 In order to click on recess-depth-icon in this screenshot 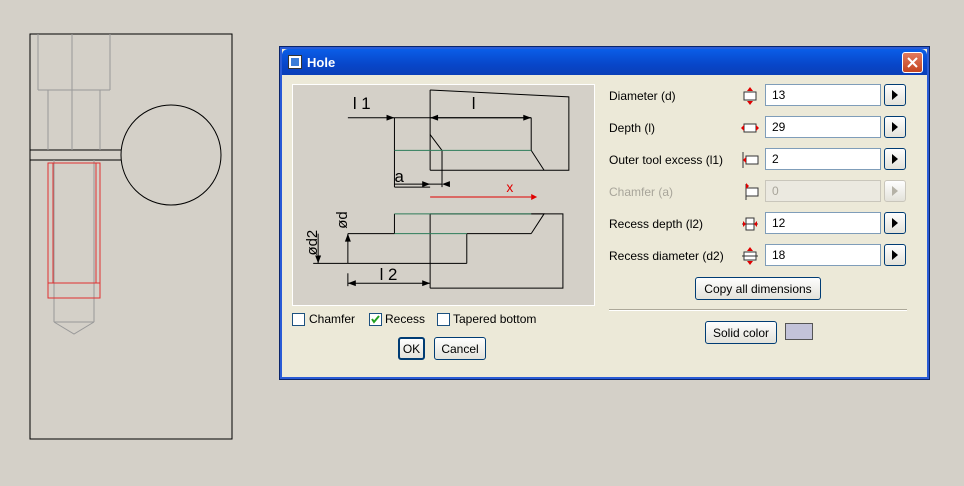, I will do `click(750, 224)`.